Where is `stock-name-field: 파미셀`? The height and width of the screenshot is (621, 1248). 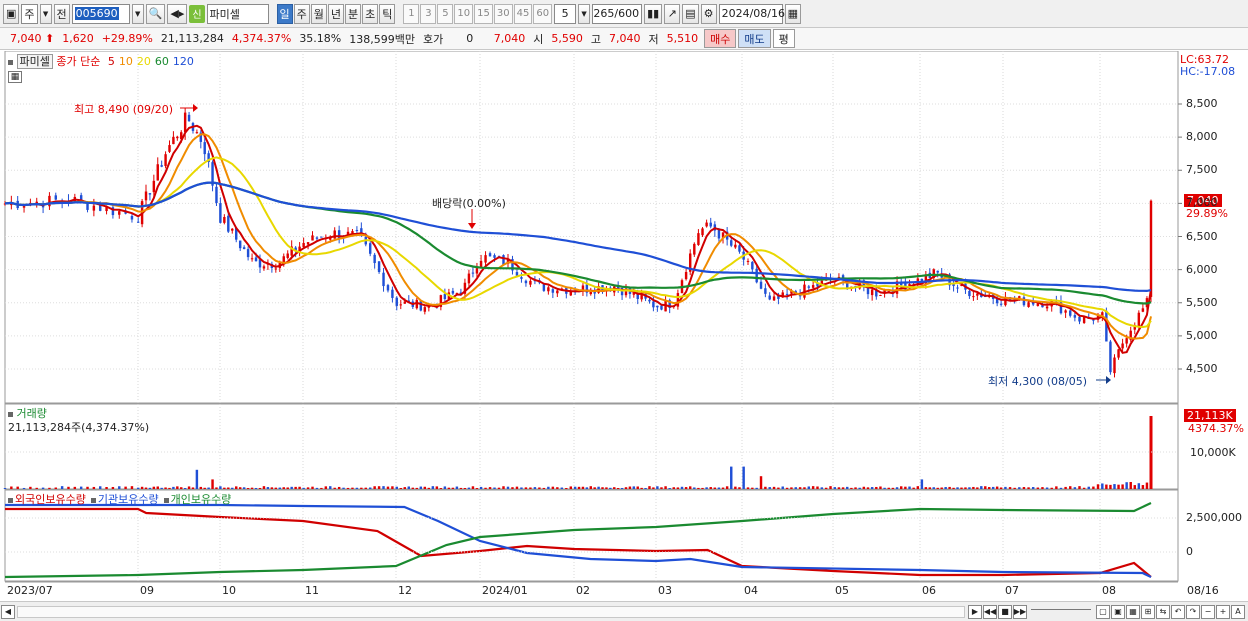
stock-name-field: 파미셀 is located at coordinates (237, 13).